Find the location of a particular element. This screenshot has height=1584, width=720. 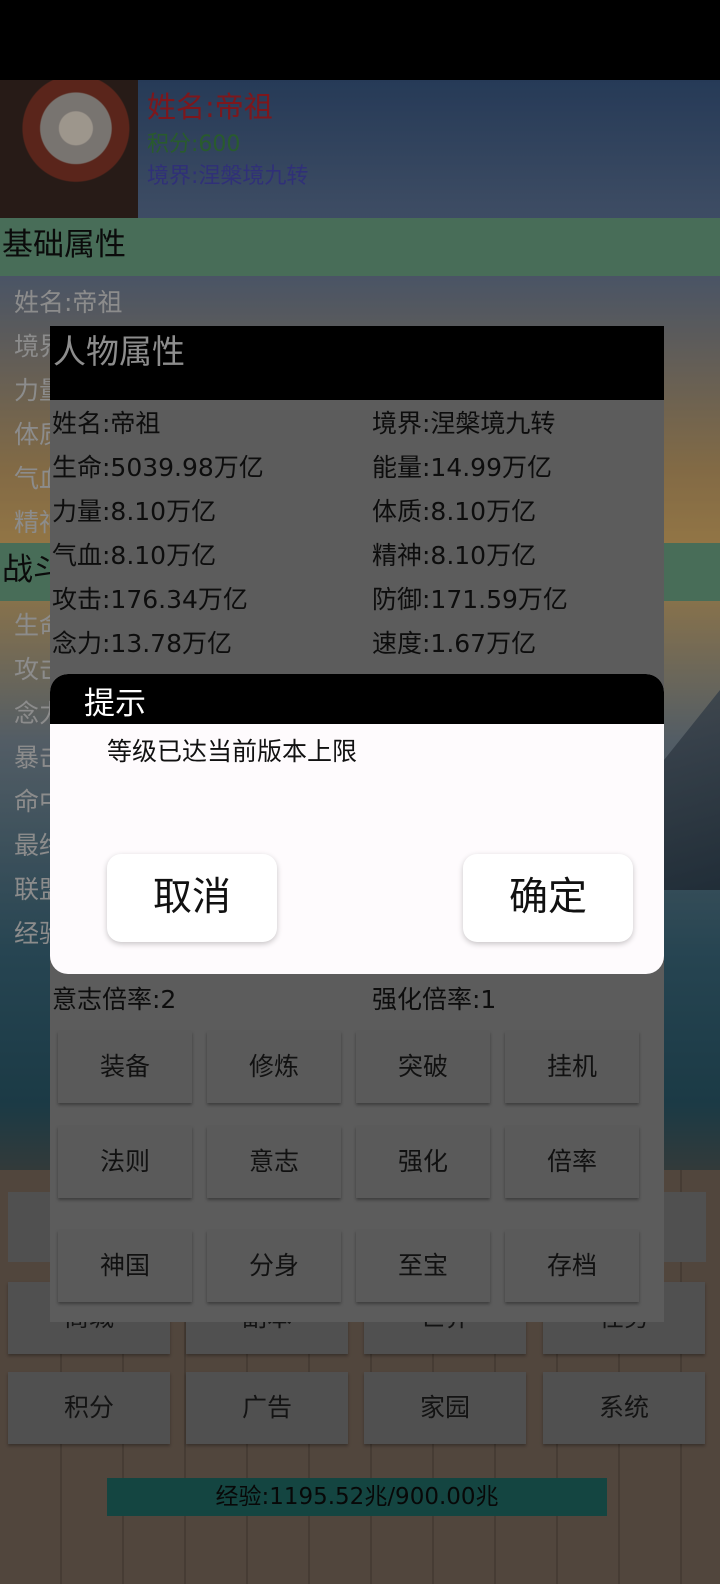

experience-bar: 经验:1195.52兆/900.00兆 is located at coordinates (357, 1497).